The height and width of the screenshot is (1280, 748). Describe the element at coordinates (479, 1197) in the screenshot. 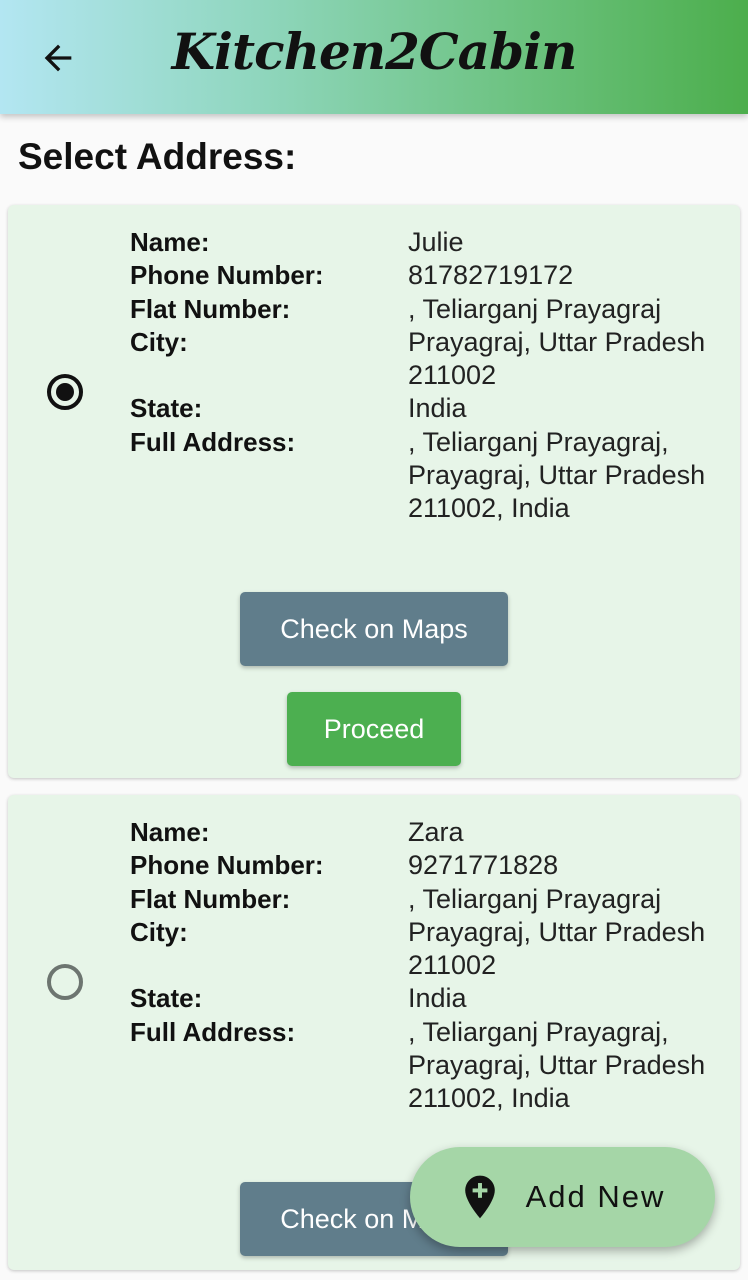

I see `add-location-icon` at that location.